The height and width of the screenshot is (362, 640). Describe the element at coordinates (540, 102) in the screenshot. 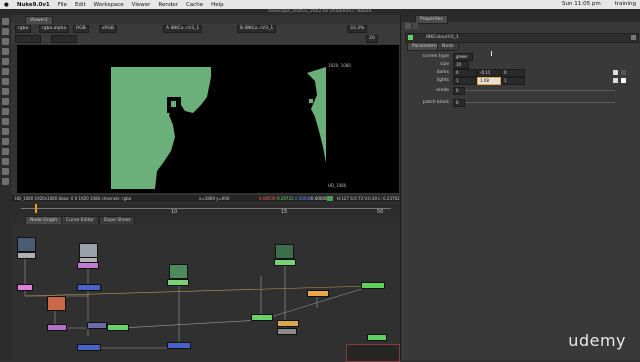

I see `patch-black-slider` at that location.